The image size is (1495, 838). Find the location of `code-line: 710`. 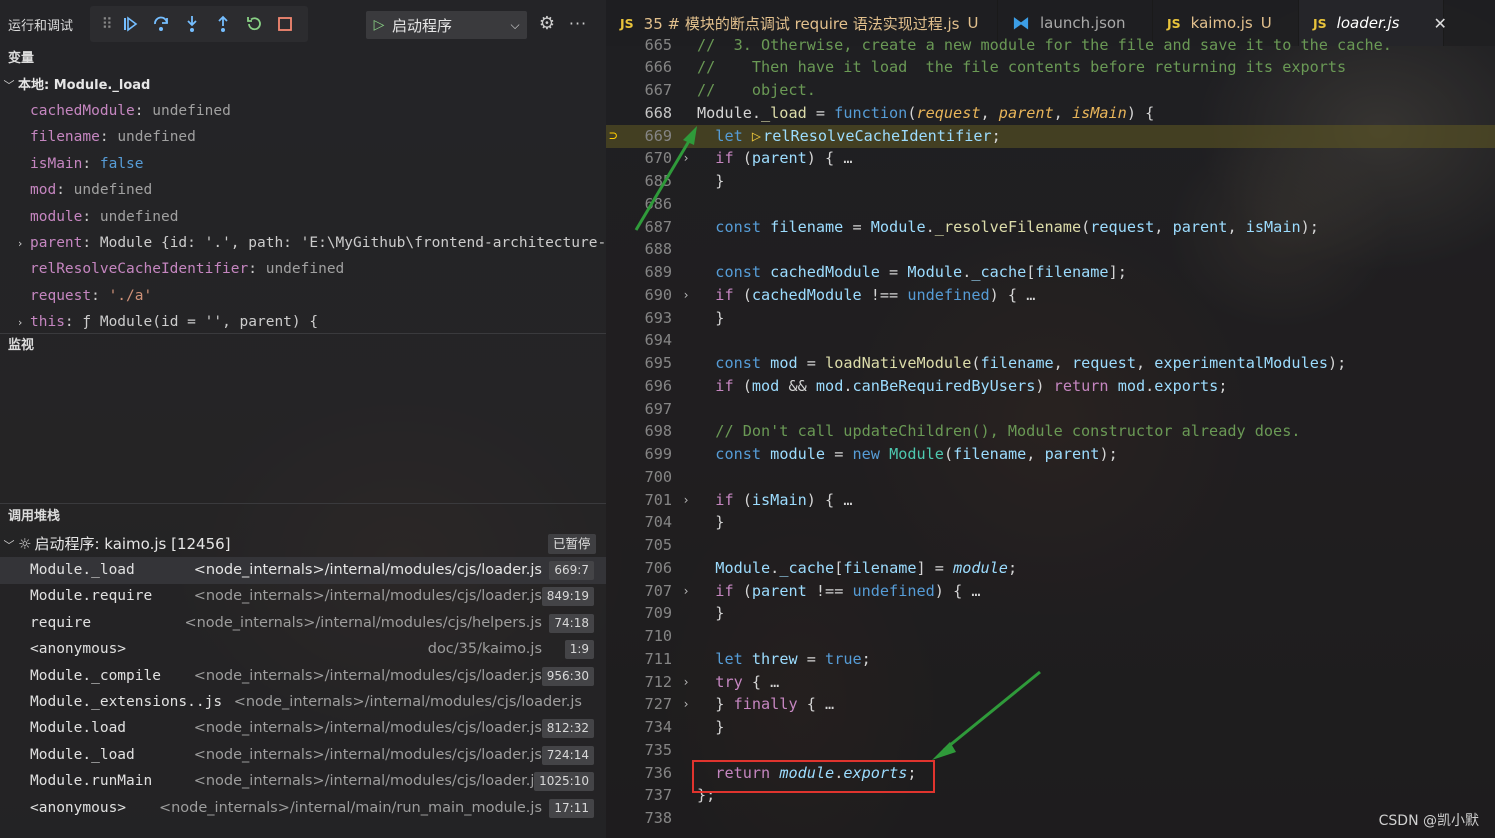

code-line: 710 is located at coordinates (1050, 636).